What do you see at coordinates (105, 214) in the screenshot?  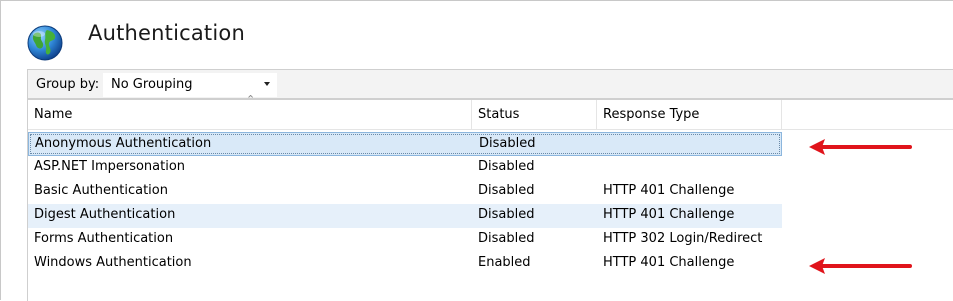 I see `row-name: Digest Authentication` at bounding box center [105, 214].